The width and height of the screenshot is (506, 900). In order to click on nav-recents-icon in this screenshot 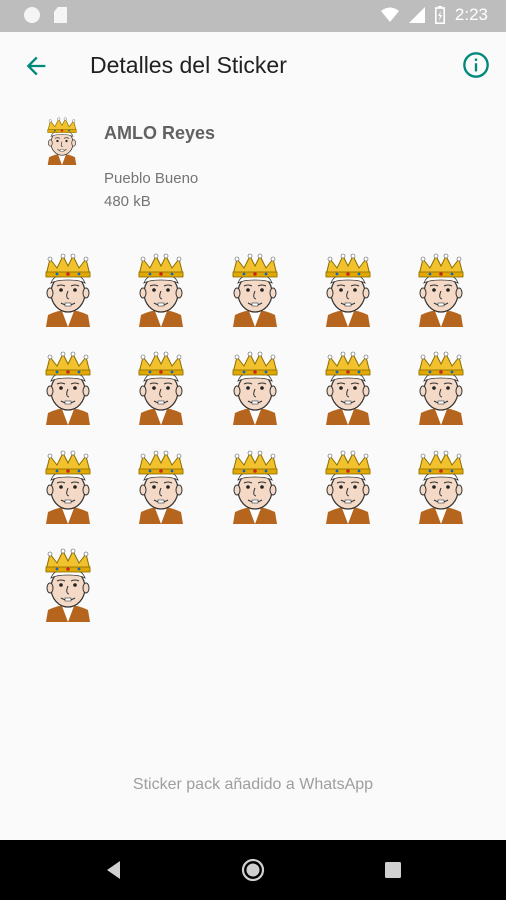, I will do `click(393, 870)`.